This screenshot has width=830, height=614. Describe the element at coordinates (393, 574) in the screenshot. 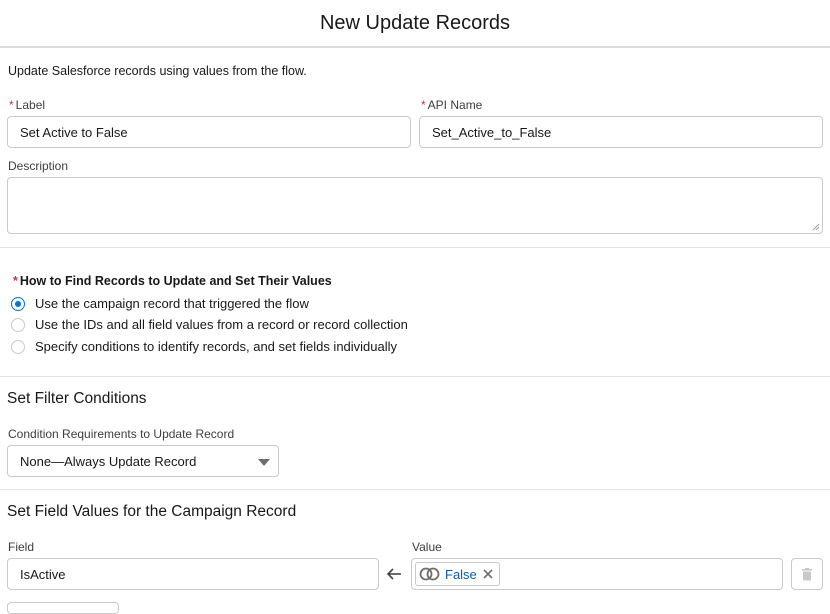

I see `arrow-left-icon` at that location.